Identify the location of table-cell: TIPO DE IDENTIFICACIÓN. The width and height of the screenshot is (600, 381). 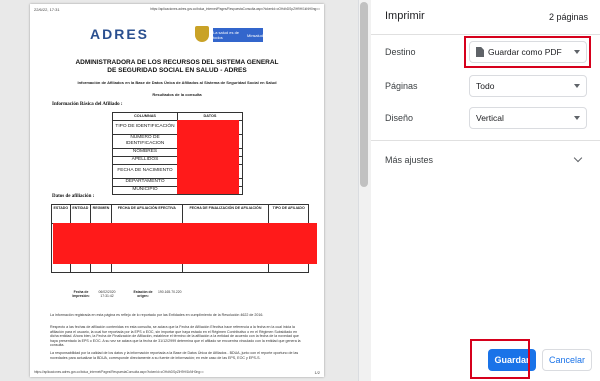
(145, 127).